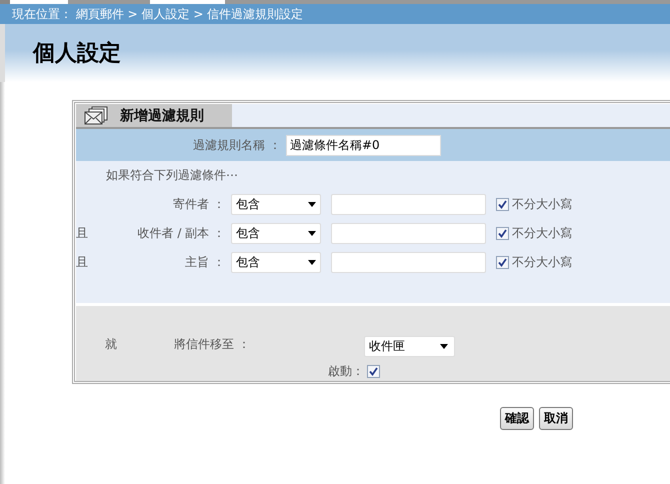 This screenshot has width=670, height=484. Describe the element at coordinates (111, 344) in the screenshot. I see `action-label: 就` at that location.